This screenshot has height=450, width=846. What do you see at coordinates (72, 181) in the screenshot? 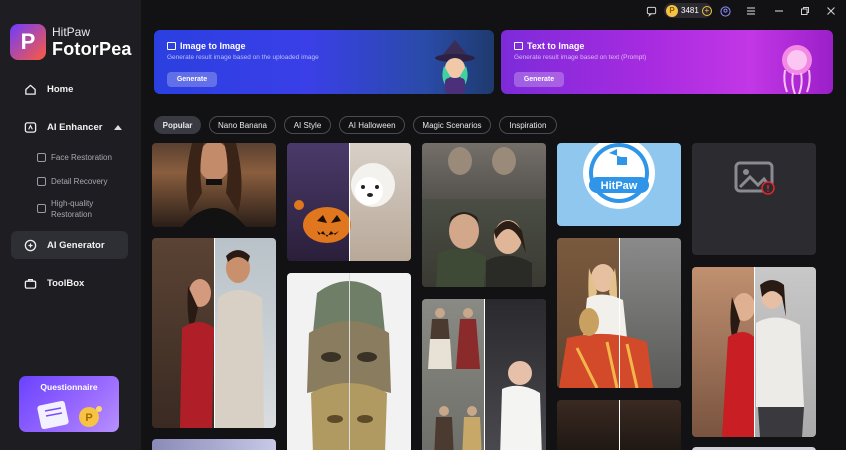
I see `sidebar-subitem-detail-recovery: Detail Recovery` at bounding box center [72, 181].